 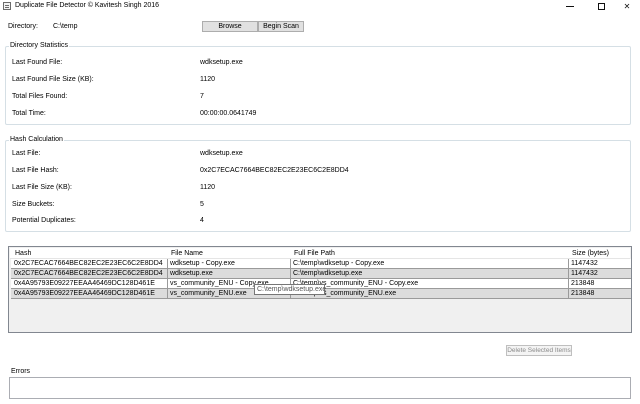 What do you see at coordinates (42, 187) in the screenshot?
I see `last-file-size-label: Last File Size (KB):` at bounding box center [42, 187].